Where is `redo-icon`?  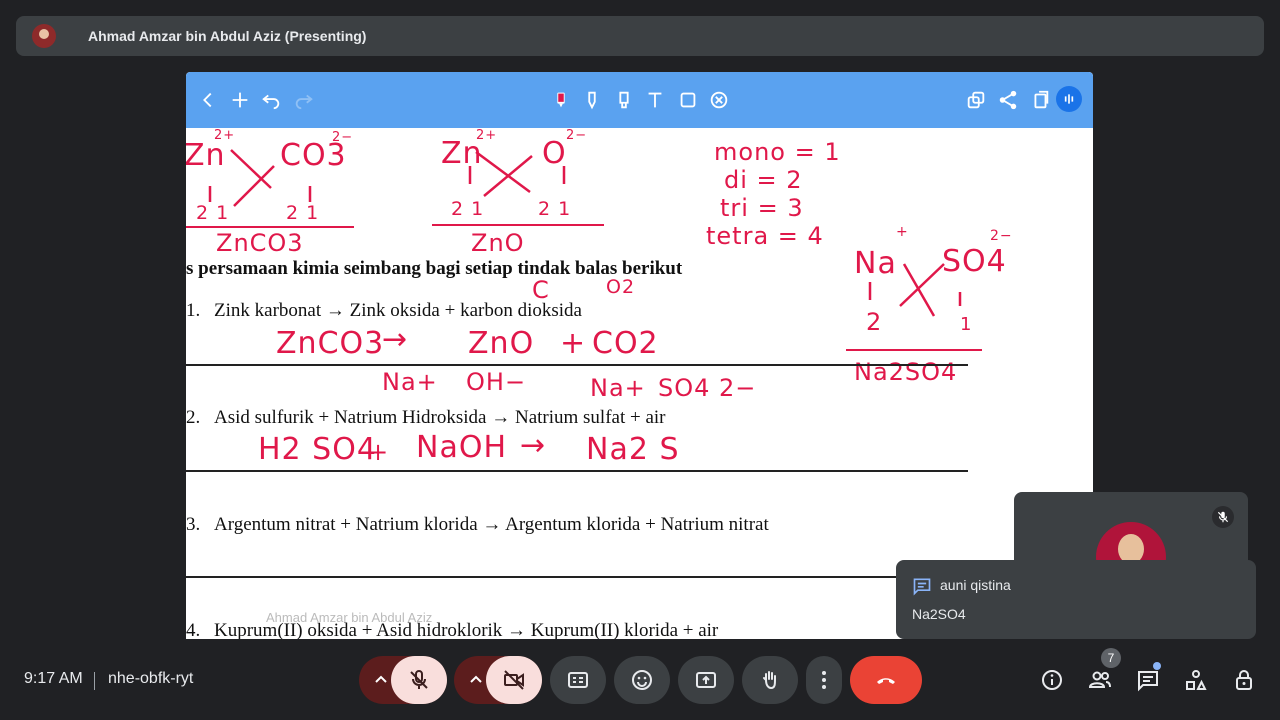
redo-icon is located at coordinates (304, 100).